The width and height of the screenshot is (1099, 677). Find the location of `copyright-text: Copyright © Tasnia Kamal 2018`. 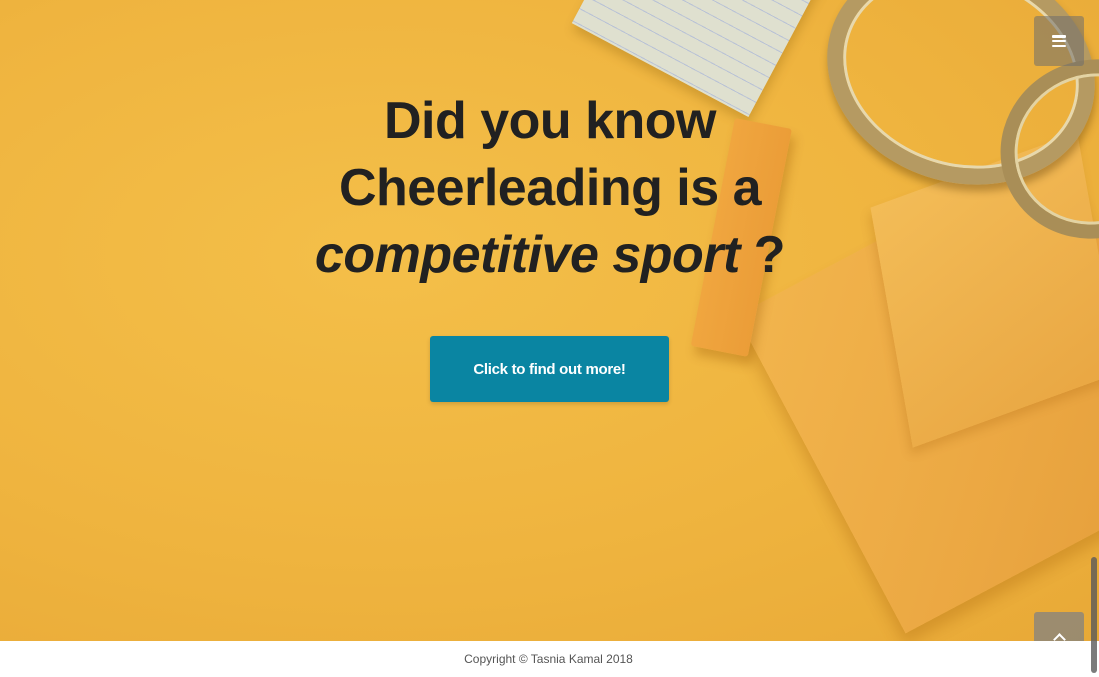

copyright-text: Copyright © Tasnia Kamal 2018 is located at coordinates (548, 659).